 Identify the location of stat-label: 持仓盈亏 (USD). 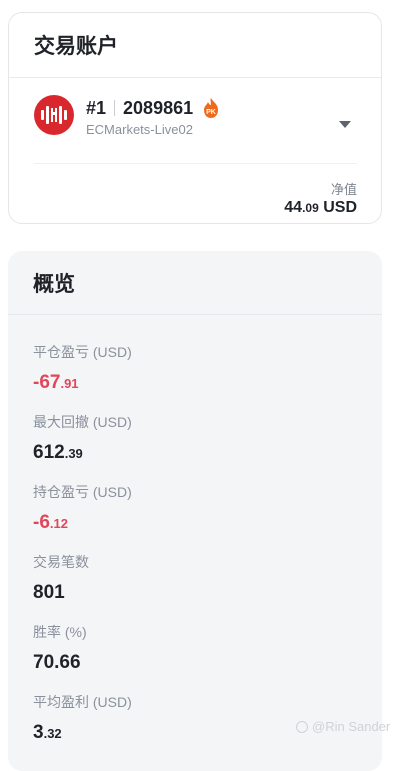
(82, 492).